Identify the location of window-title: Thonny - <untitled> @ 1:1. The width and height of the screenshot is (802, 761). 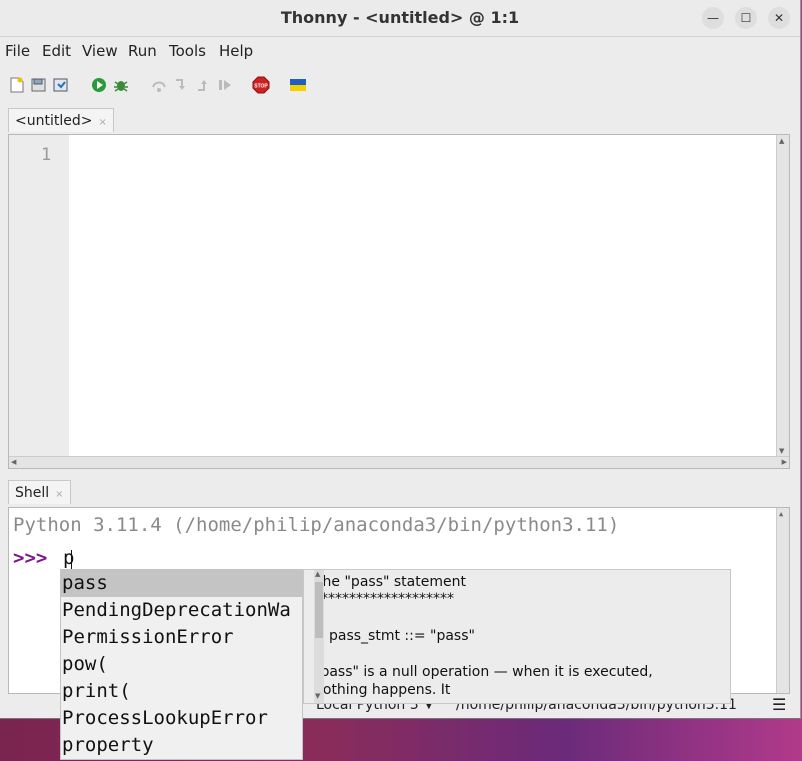
(400, 17).